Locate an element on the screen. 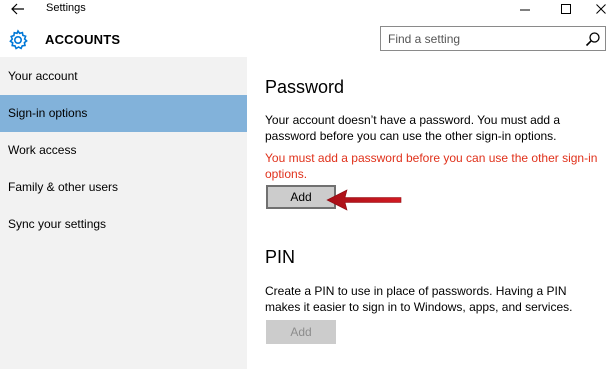  minimize-icon is located at coordinates (525, 9).